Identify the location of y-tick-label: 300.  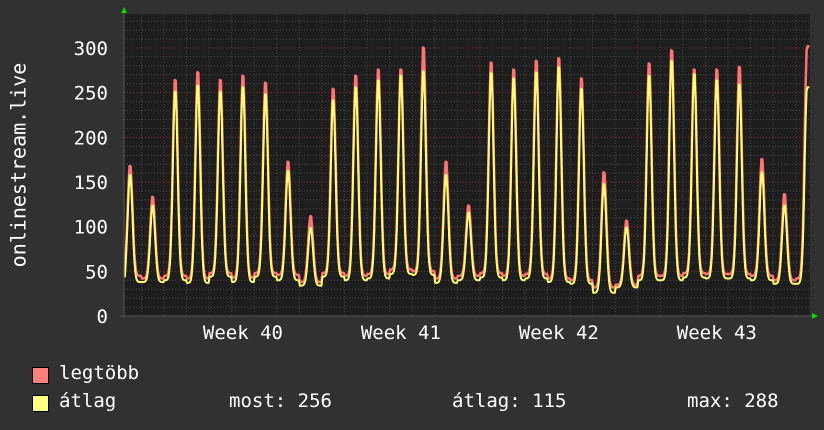
(91, 49).